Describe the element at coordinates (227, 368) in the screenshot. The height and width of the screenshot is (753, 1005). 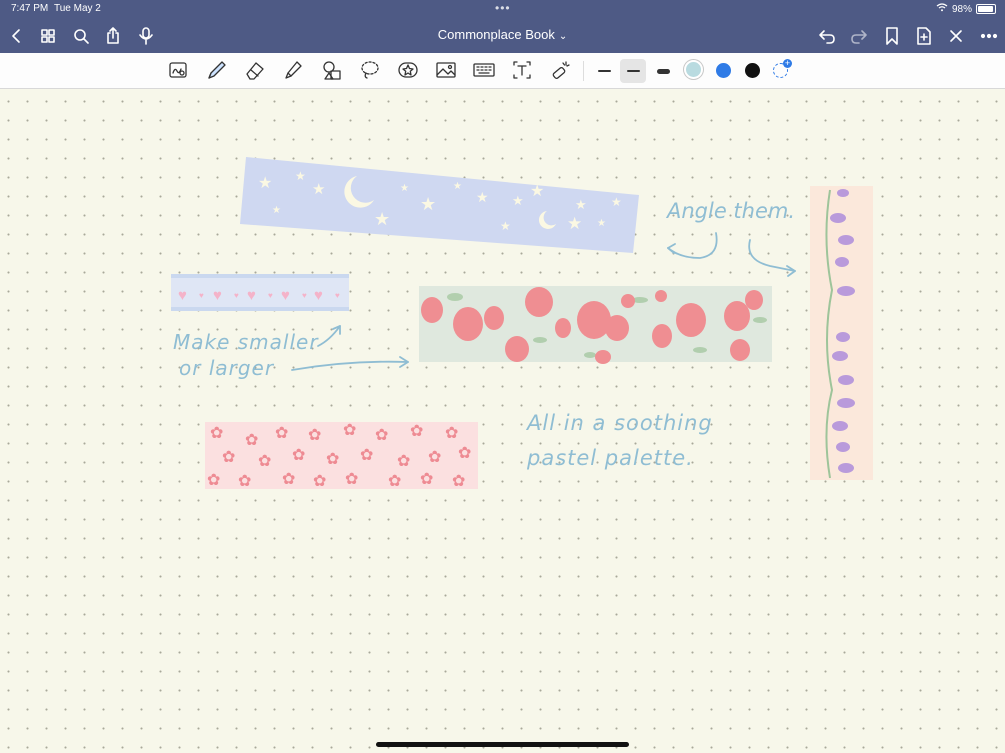
I see `annotation-resize-line2: or larger` at that location.